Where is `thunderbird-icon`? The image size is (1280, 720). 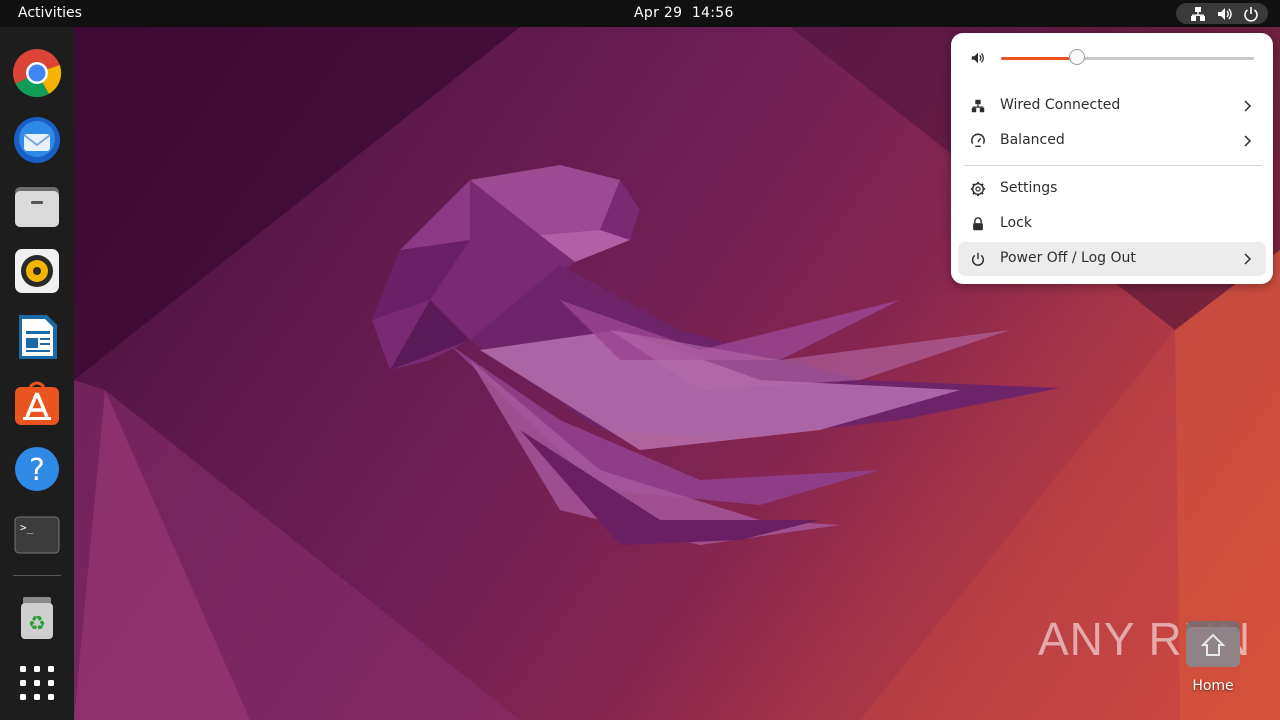
thunderbird-icon is located at coordinates (37, 139).